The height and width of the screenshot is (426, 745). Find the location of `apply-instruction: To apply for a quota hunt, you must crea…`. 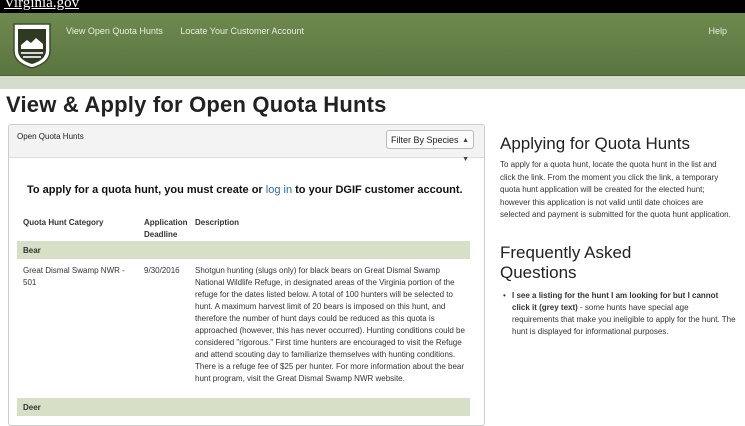

apply-instruction: To apply for a quota hunt, you must crea… is located at coordinates (245, 190).